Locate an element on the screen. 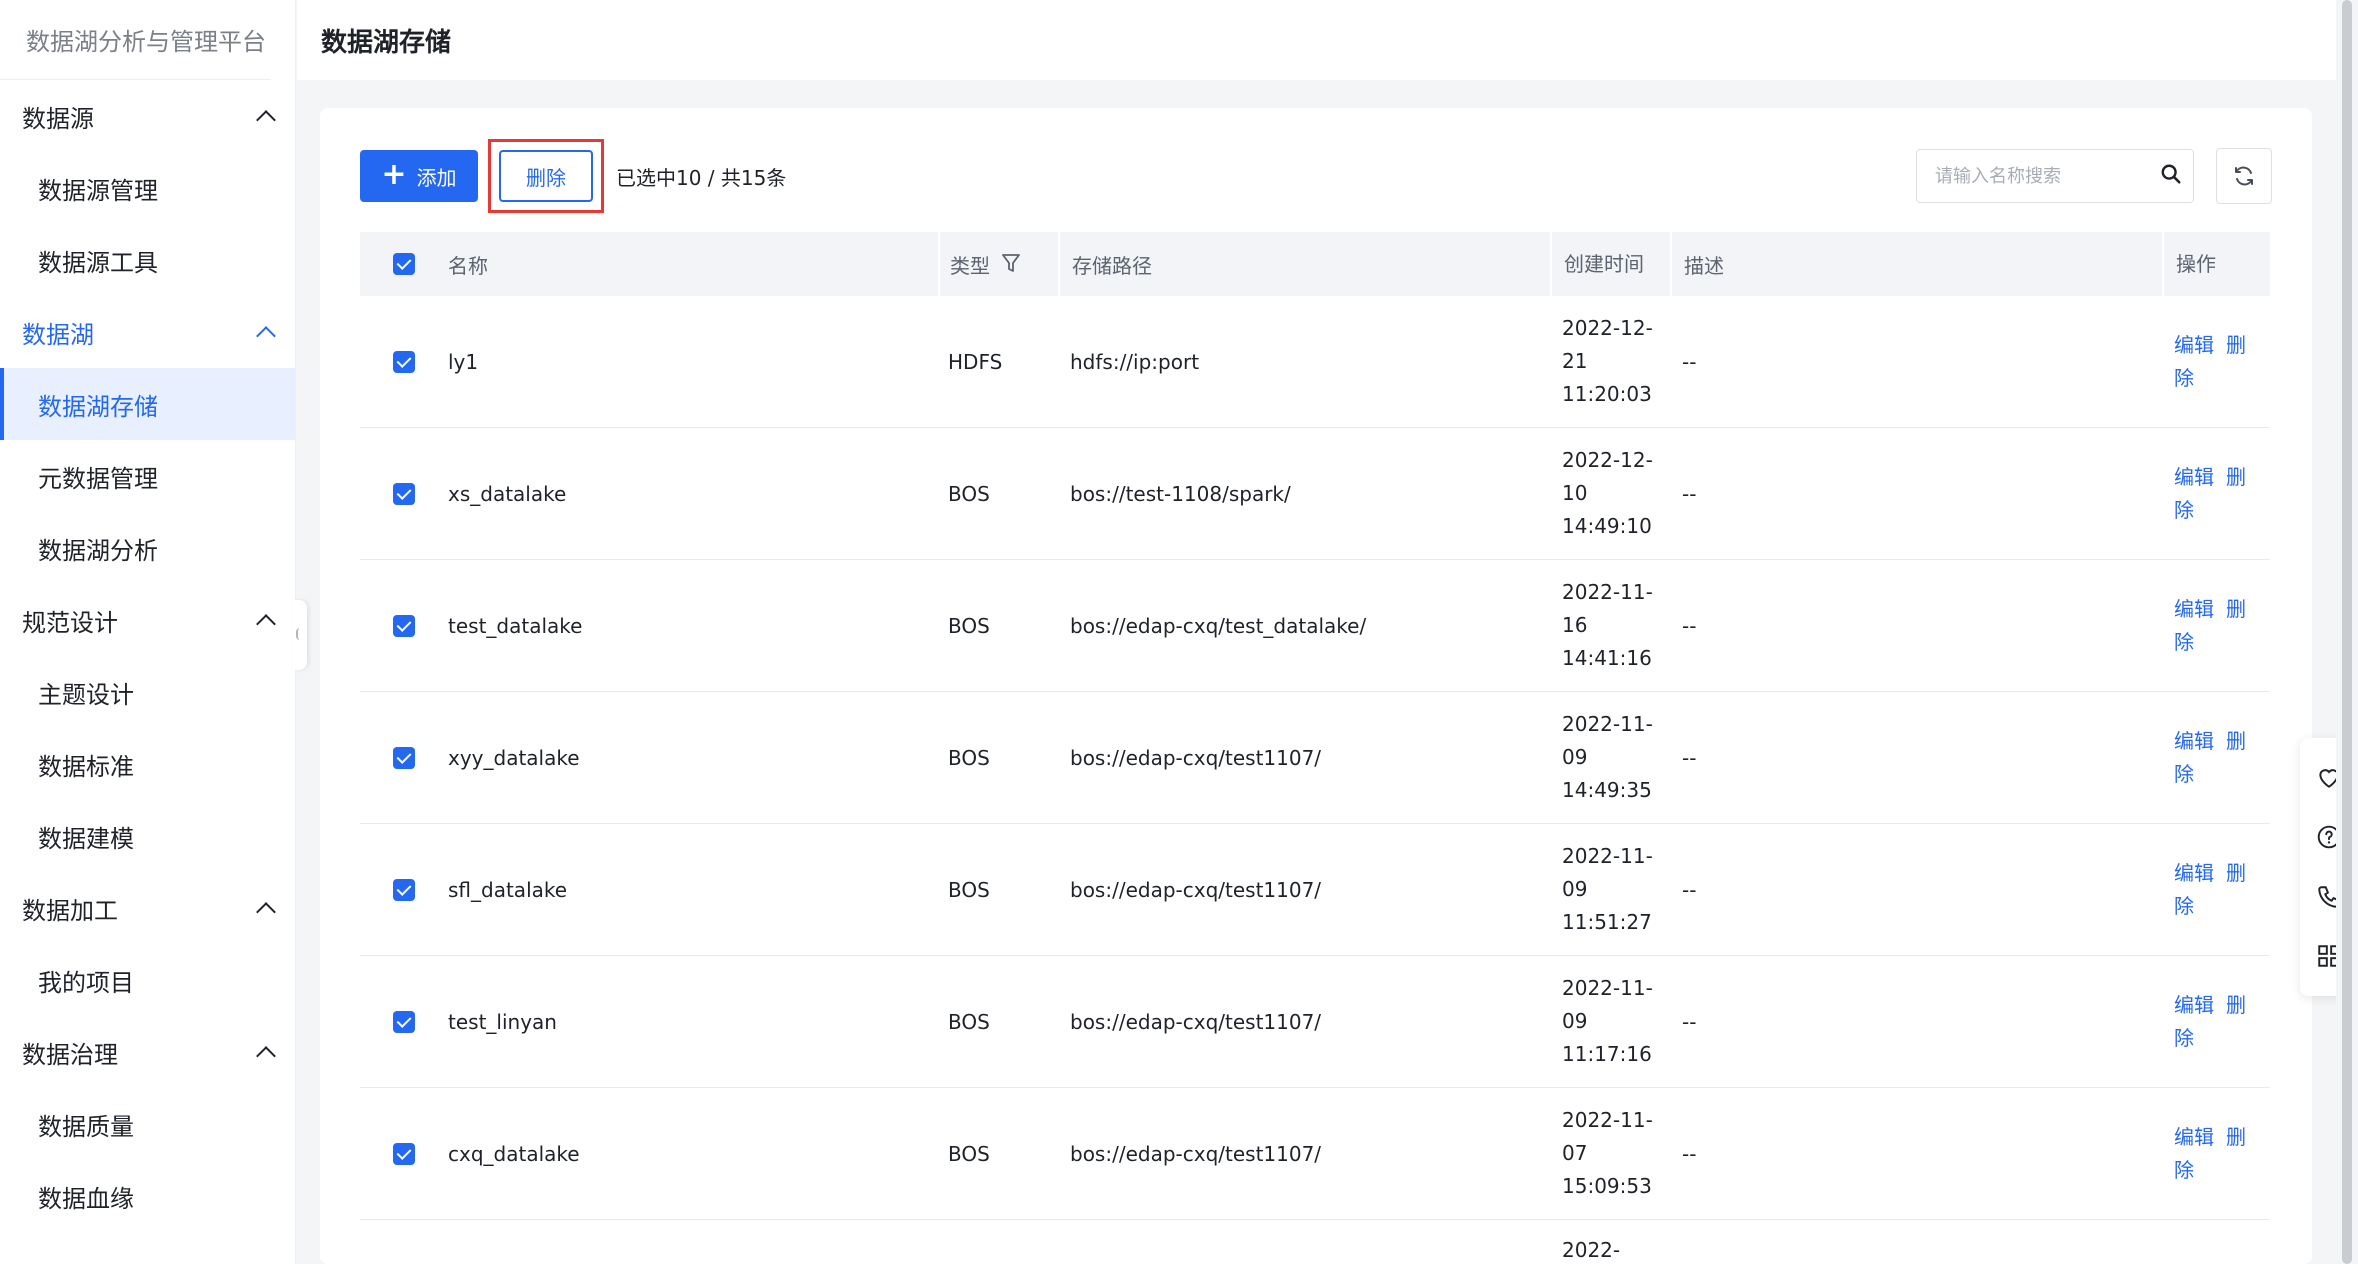 This screenshot has width=2358, height=1264. cell-time-line: 09 is located at coordinates (1575, 889).